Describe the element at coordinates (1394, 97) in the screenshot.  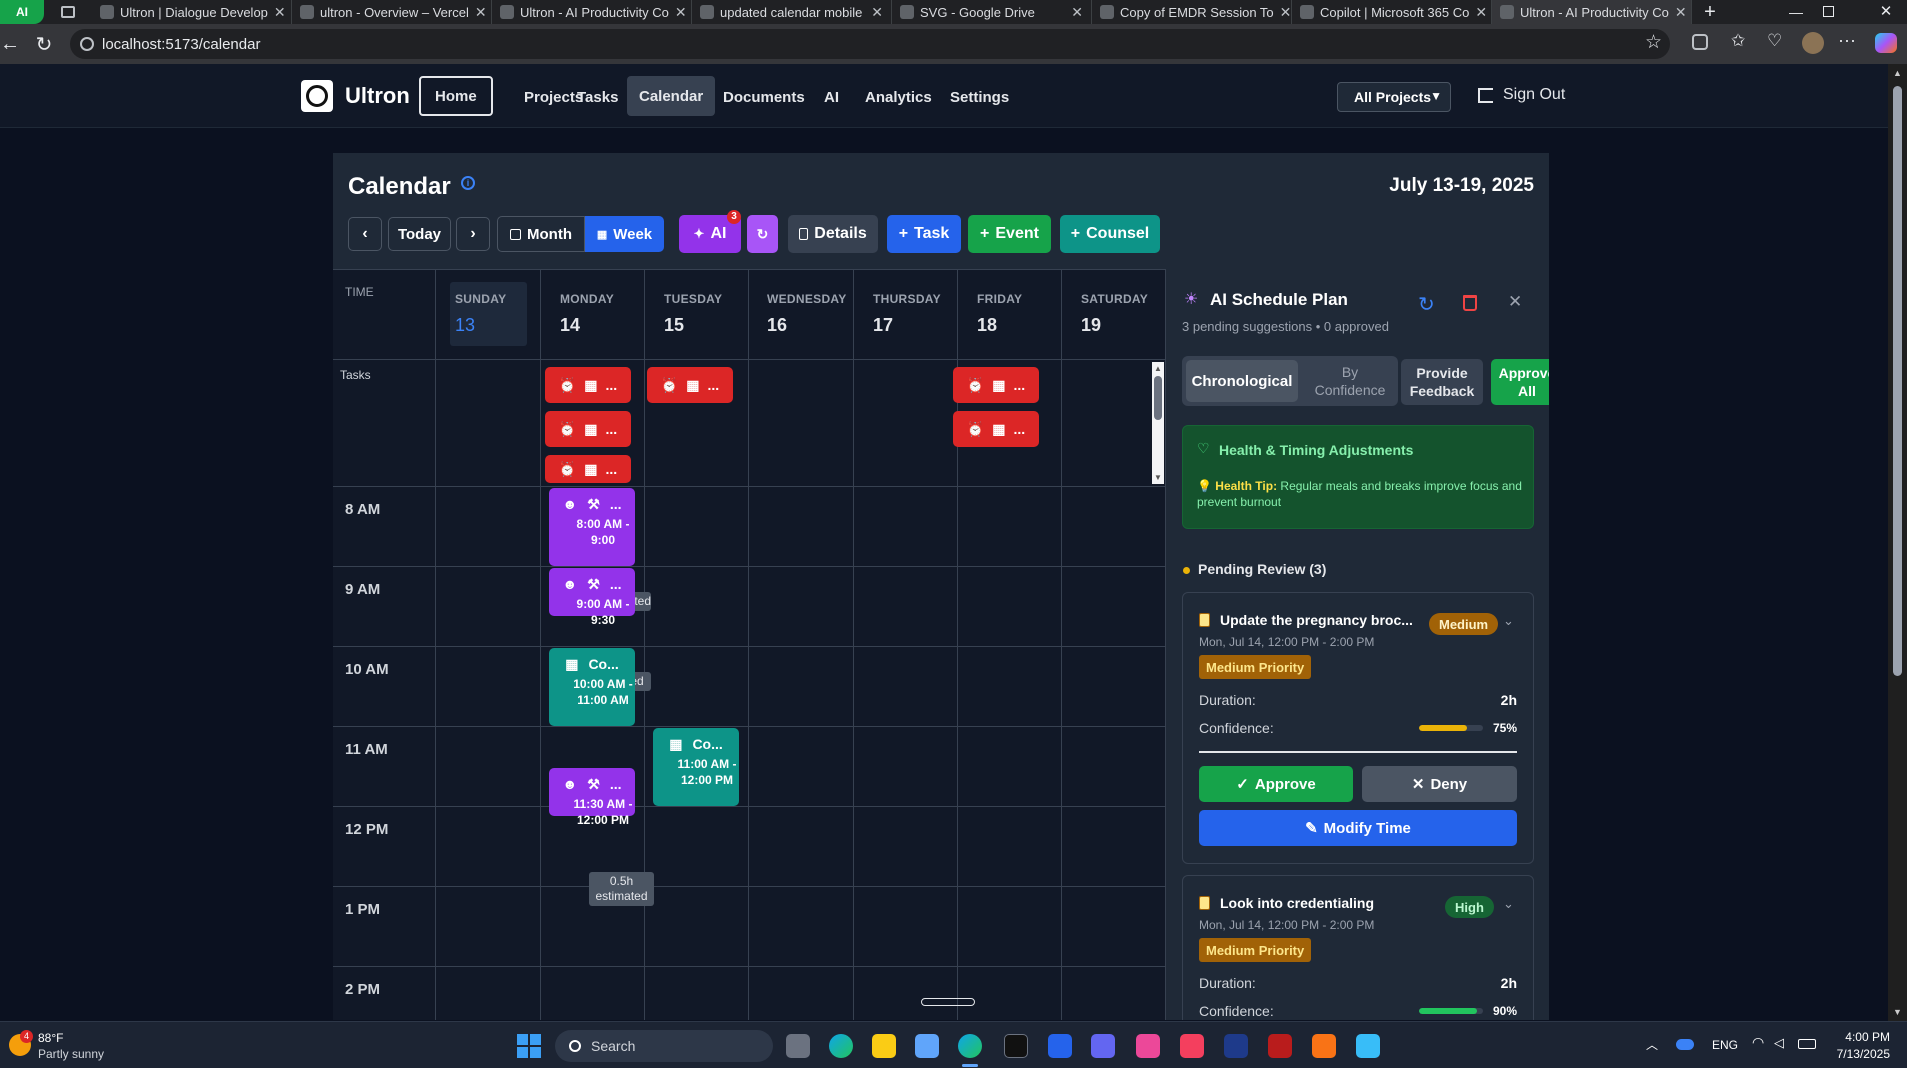
I see `project-select: All Projects ▼` at that location.